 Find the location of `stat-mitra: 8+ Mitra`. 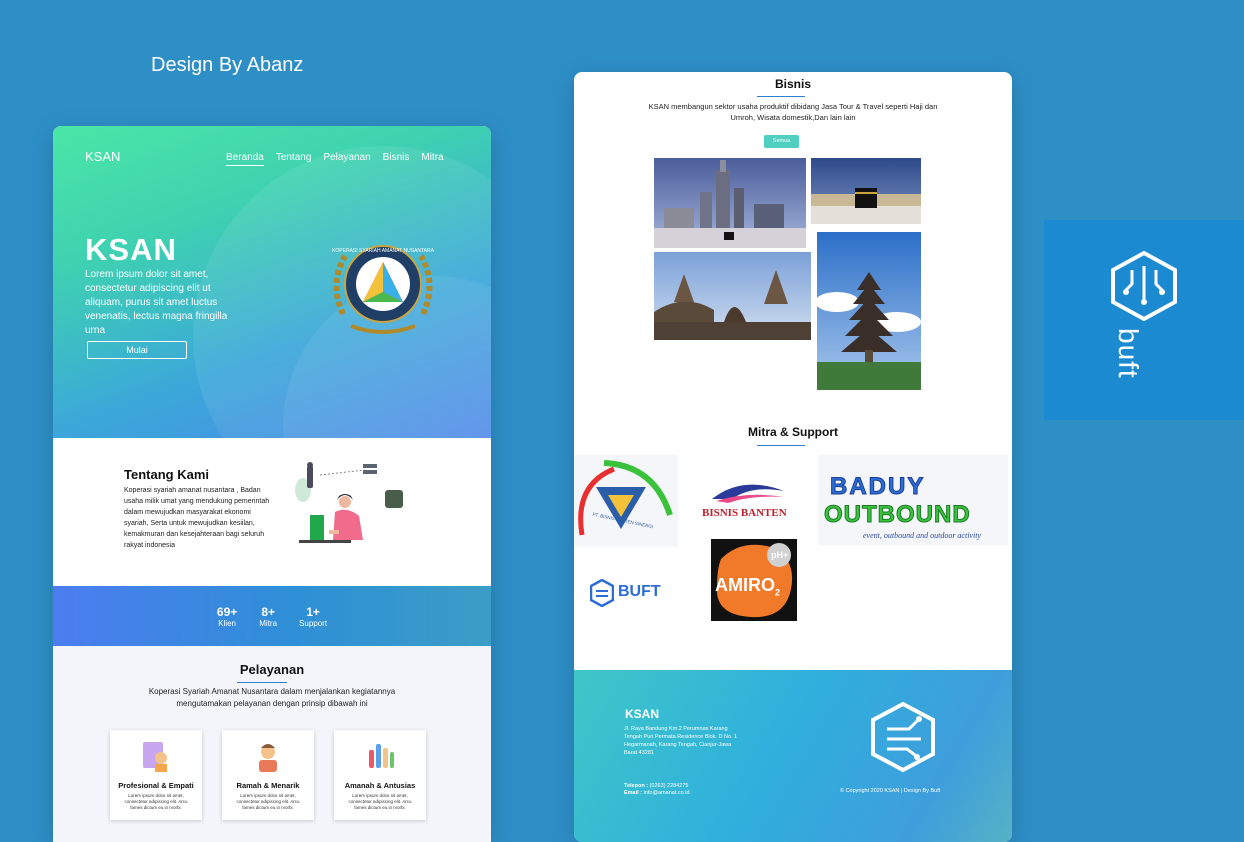

stat-mitra: 8+ Mitra is located at coordinates (268, 616).